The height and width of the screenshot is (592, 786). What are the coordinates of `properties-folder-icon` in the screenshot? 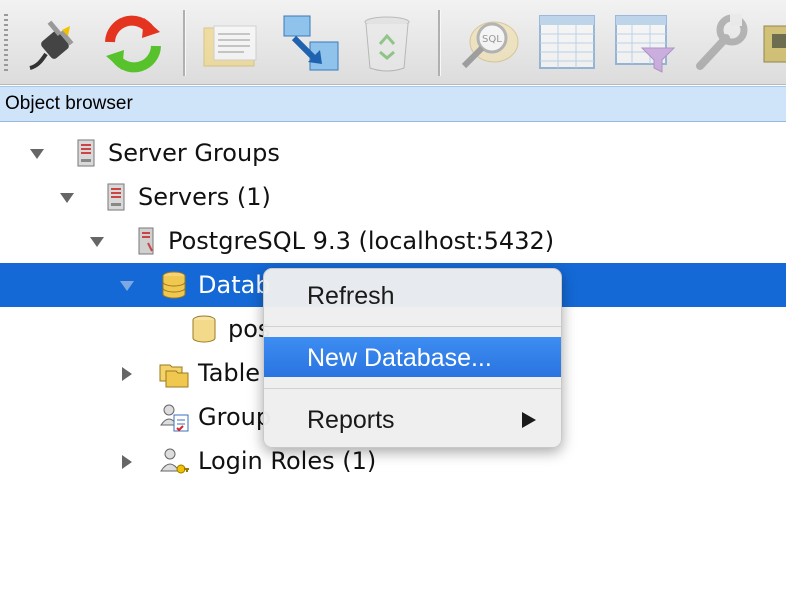 It's located at (233, 43).